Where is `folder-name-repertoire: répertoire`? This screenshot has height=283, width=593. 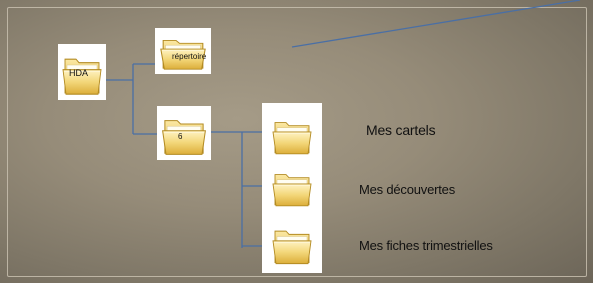
folder-name-repertoire: répertoire is located at coordinates (189, 56).